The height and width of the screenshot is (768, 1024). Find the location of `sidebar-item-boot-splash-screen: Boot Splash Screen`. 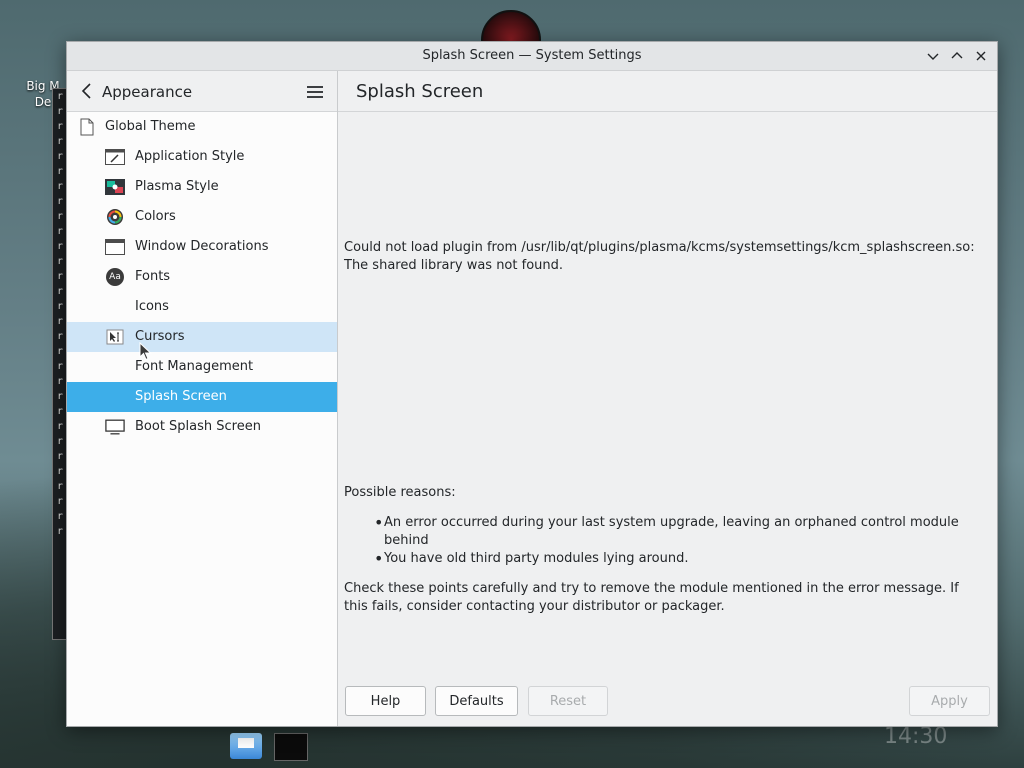

sidebar-item-boot-splash-screen: Boot Splash Screen is located at coordinates (202, 427).